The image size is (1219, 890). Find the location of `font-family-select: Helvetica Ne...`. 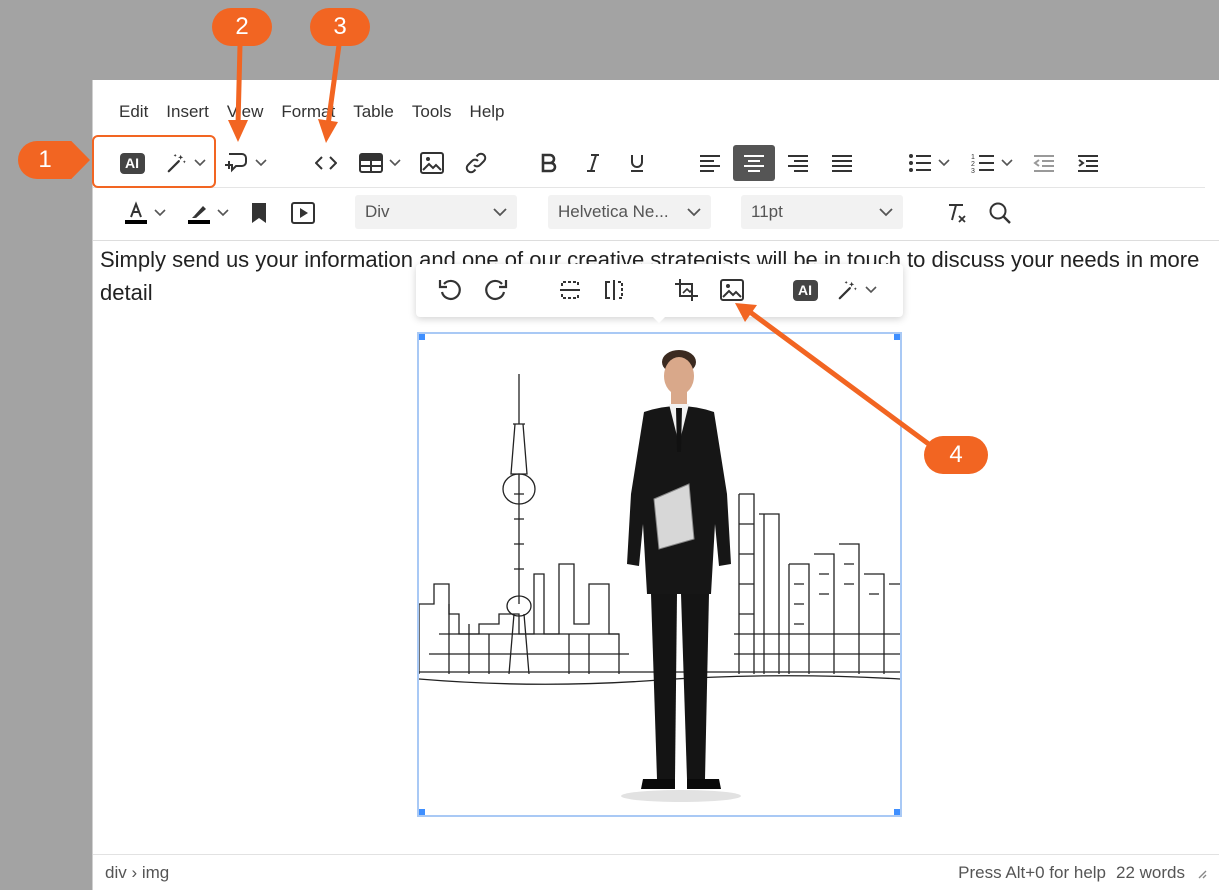

font-family-select: Helvetica Ne... is located at coordinates (629, 212).